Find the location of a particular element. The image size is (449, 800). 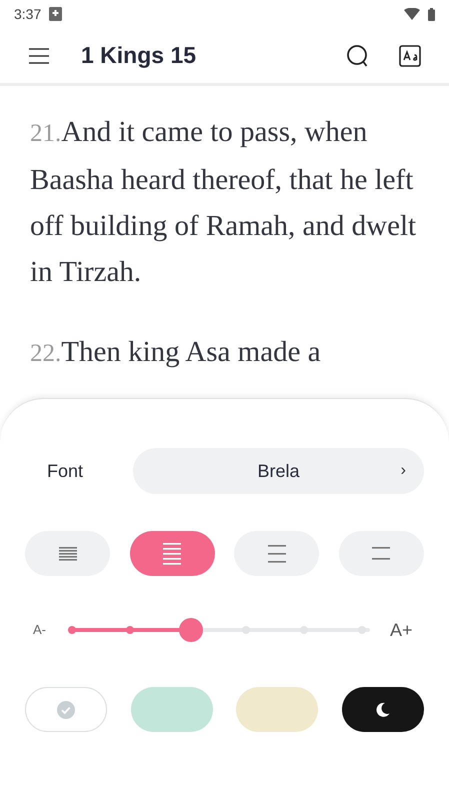

slider-thumb is located at coordinates (191, 630).